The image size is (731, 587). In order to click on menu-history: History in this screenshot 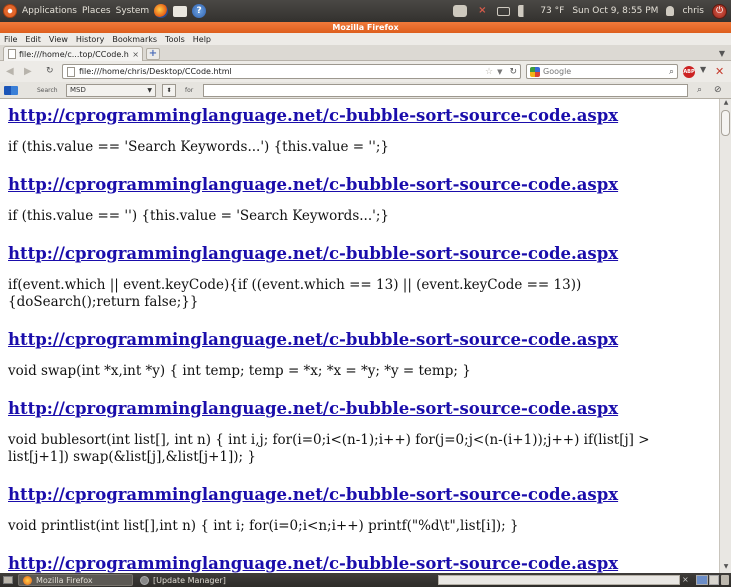, I will do `click(90, 39)`.